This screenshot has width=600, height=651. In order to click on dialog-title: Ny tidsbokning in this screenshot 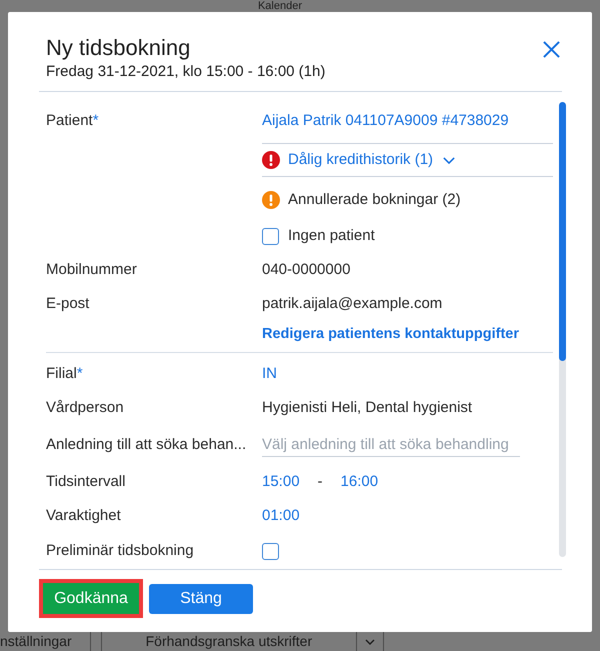, I will do `click(119, 48)`.